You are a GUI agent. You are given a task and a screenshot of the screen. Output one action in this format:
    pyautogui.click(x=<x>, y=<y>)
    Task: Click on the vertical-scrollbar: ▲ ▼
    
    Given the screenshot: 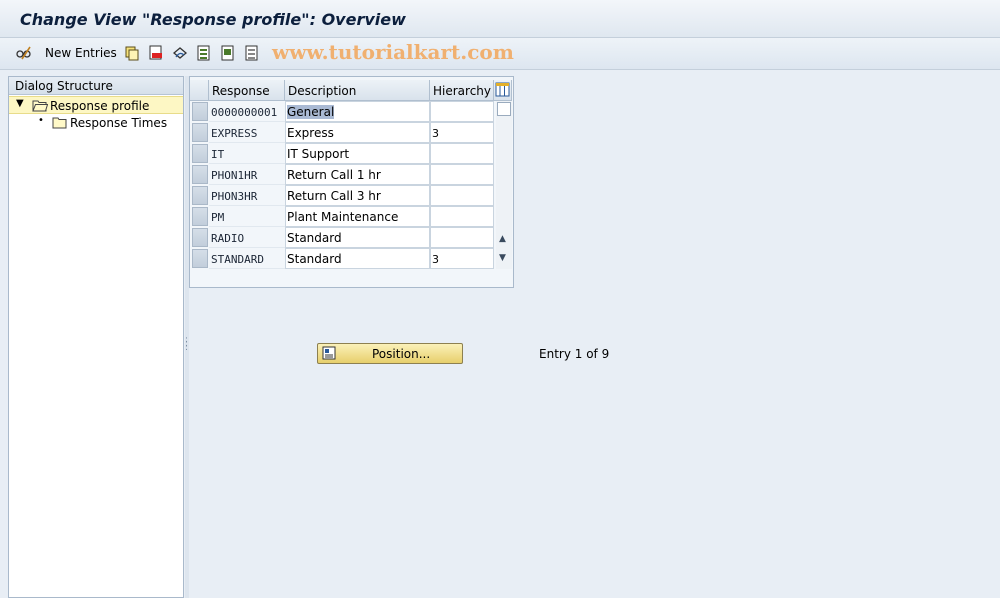 What is the action you would take?
    pyautogui.click(x=504, y=185)
    